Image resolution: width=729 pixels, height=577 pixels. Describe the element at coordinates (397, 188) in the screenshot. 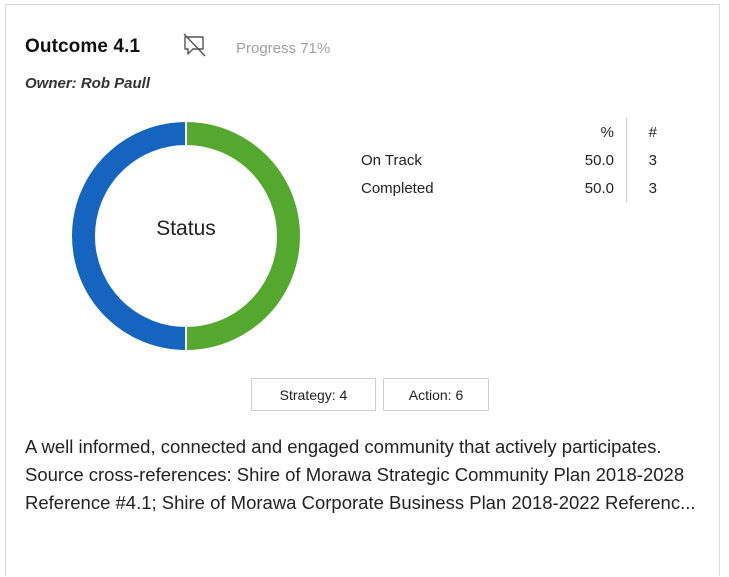

I see `stats-row-label: Completed` at that location.